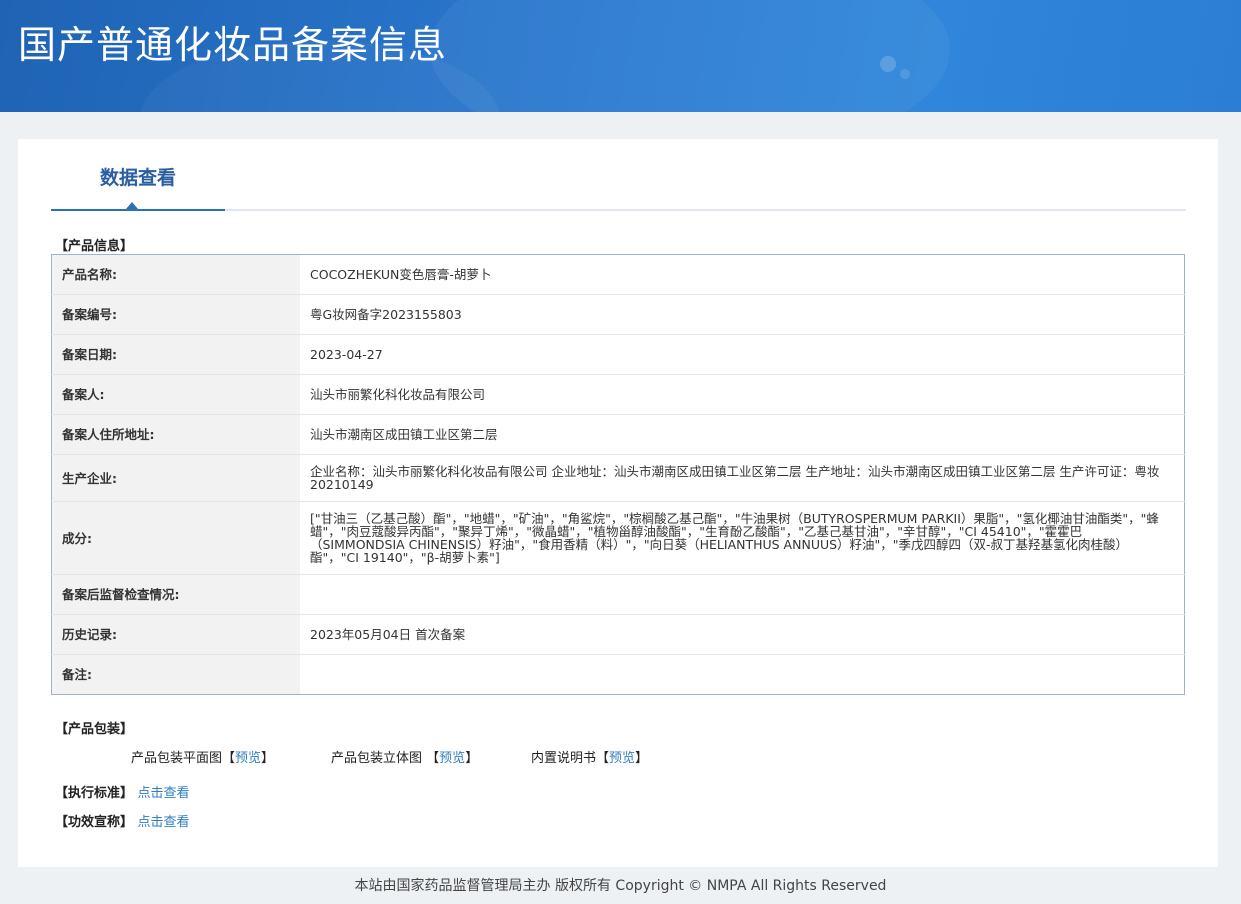 The width and height of the screenshot is (1241, 904). Describe the element at coordinates (177, 758) in the screenshot. I see `package-flat-label: 产品包装平面图` at that location.